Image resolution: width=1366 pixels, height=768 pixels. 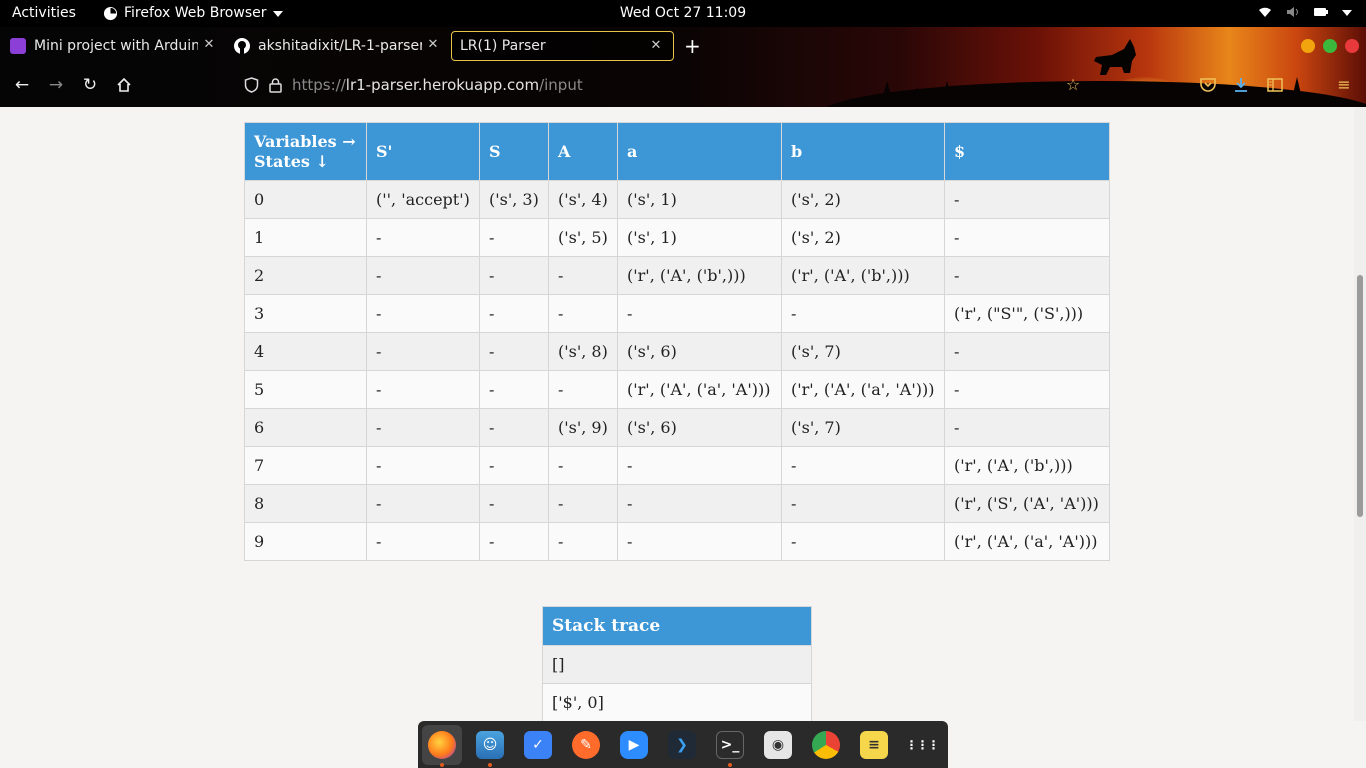 What do you see at coordinates (1330, 46) in the screenshot?
I see `maximize-button` at bounding box center [1330, 46].